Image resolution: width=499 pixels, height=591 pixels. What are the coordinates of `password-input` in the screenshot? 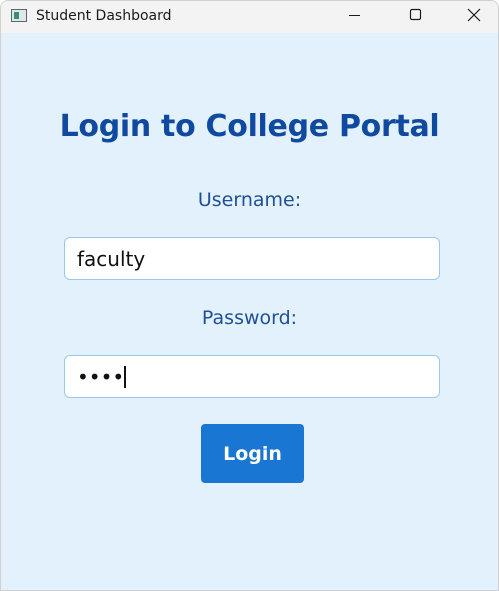 It's located at (252, 376).